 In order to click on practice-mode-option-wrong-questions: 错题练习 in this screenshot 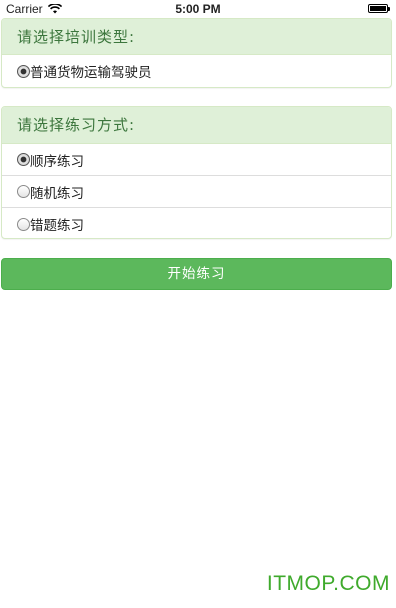, I will do `click(196, 223)`.